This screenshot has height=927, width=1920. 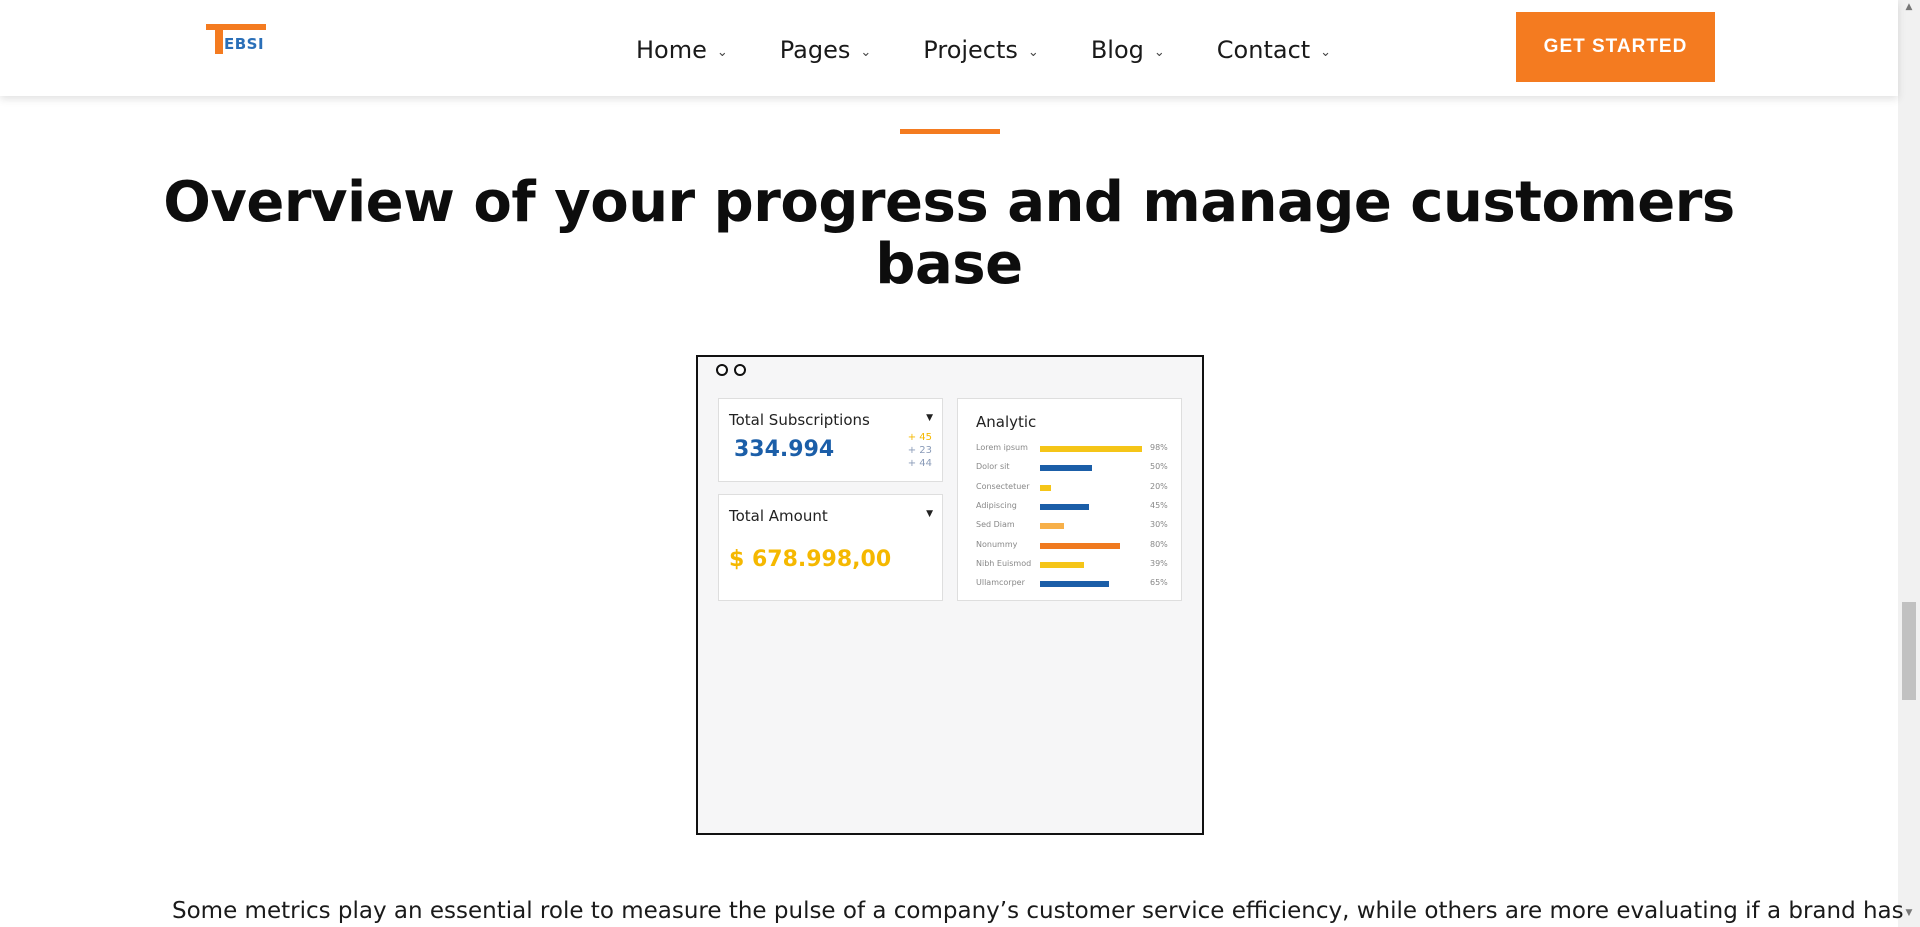 I want to click on analytic-row-label: Lorem ipsum, so click(x=1002, y=447).